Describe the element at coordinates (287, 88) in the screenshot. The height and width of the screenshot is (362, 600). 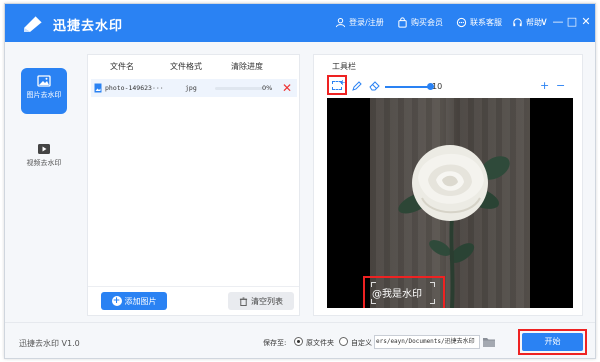
I see `delete-file-button: ✕` at that location.